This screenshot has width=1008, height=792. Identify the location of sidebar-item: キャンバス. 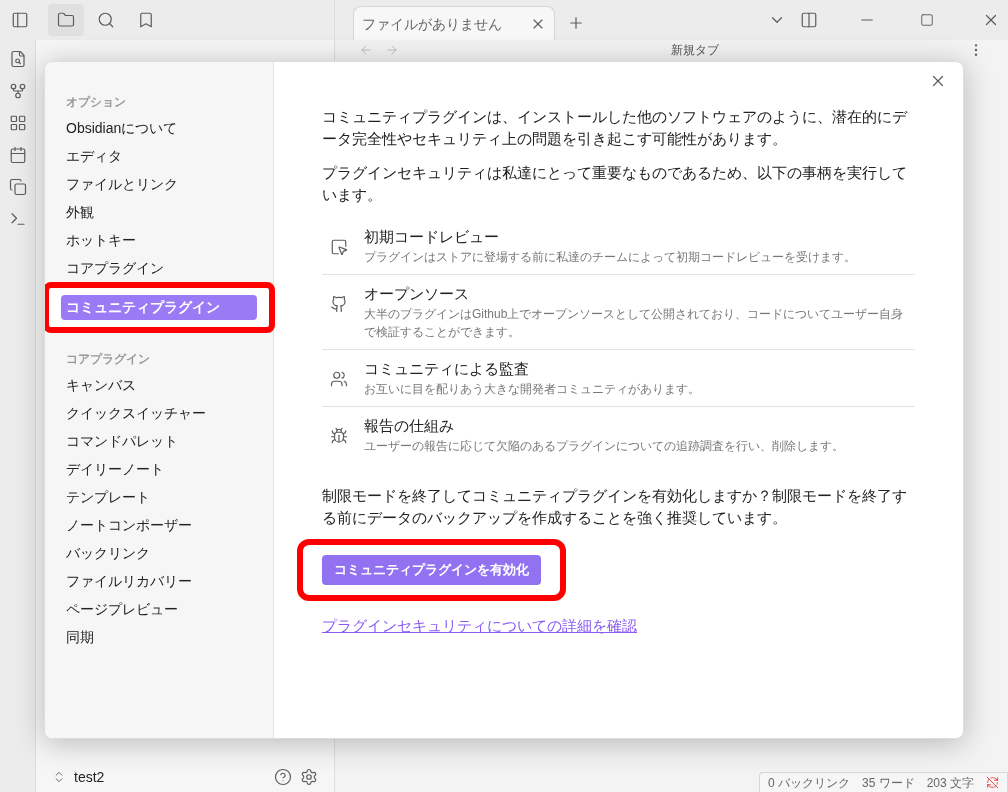
(159, 385).